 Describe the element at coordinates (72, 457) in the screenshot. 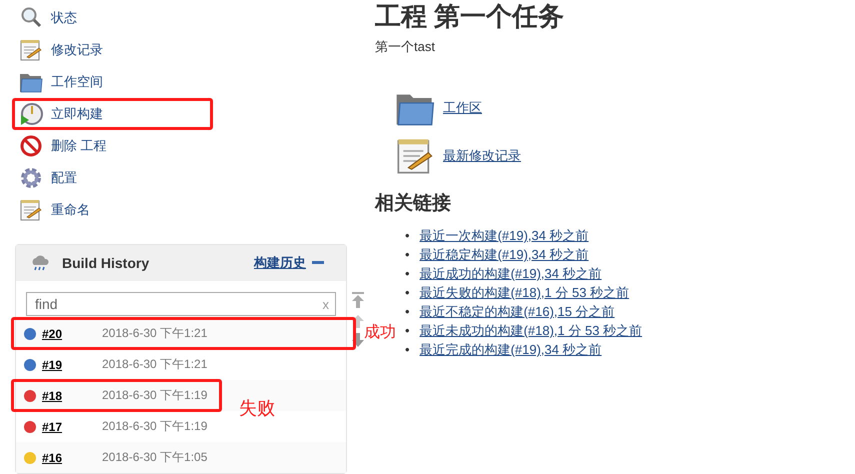

I see `build-link: #16` at that location.